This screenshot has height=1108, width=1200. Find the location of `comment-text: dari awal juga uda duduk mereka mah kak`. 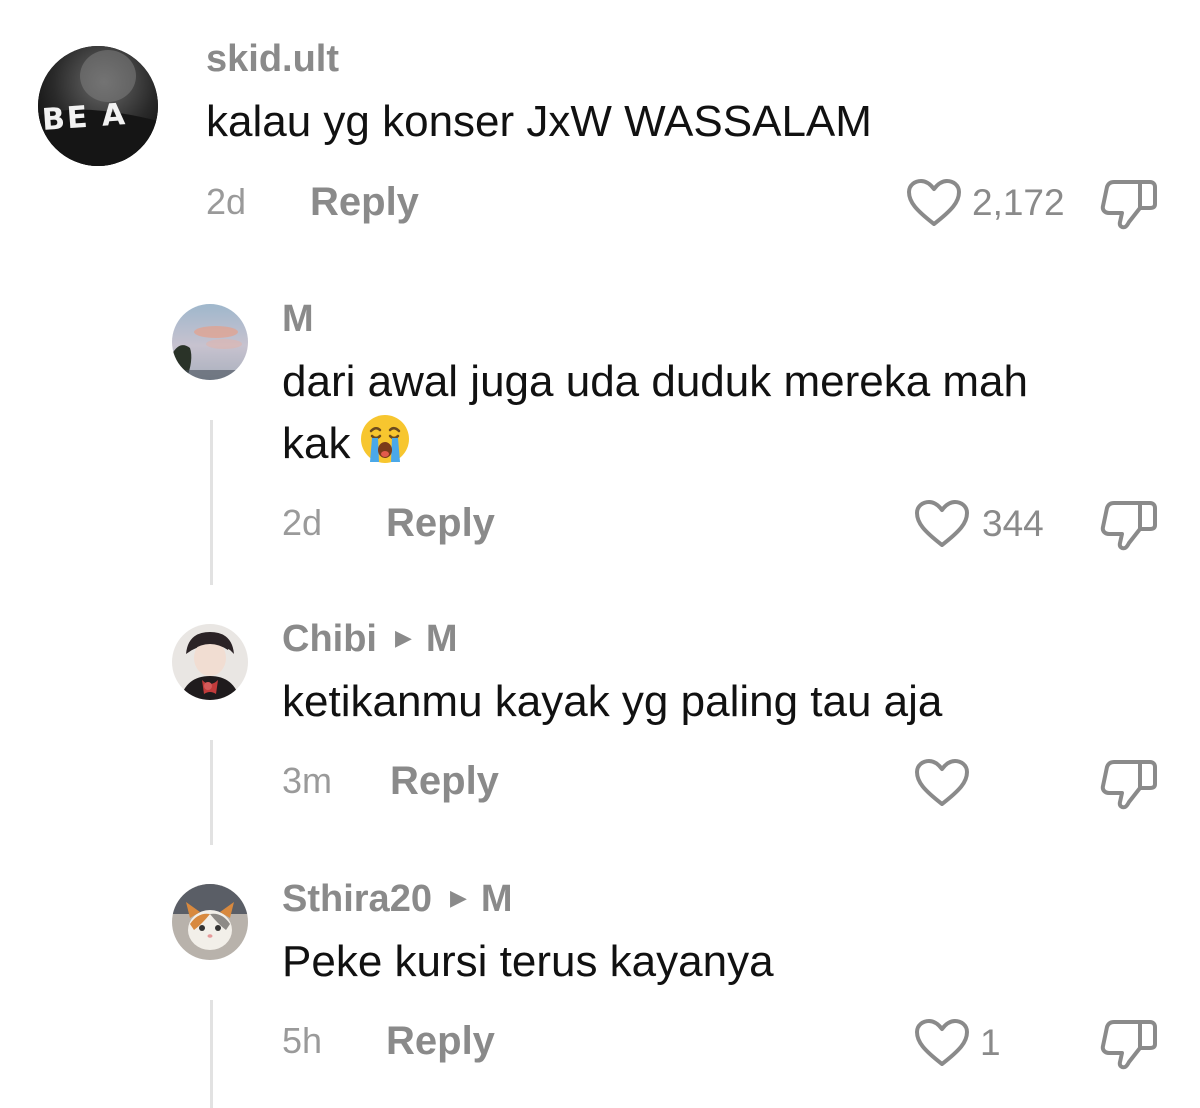

comment-text: dari awal juga uda duduk mereka mah kak is located at coordinates (722, 417).